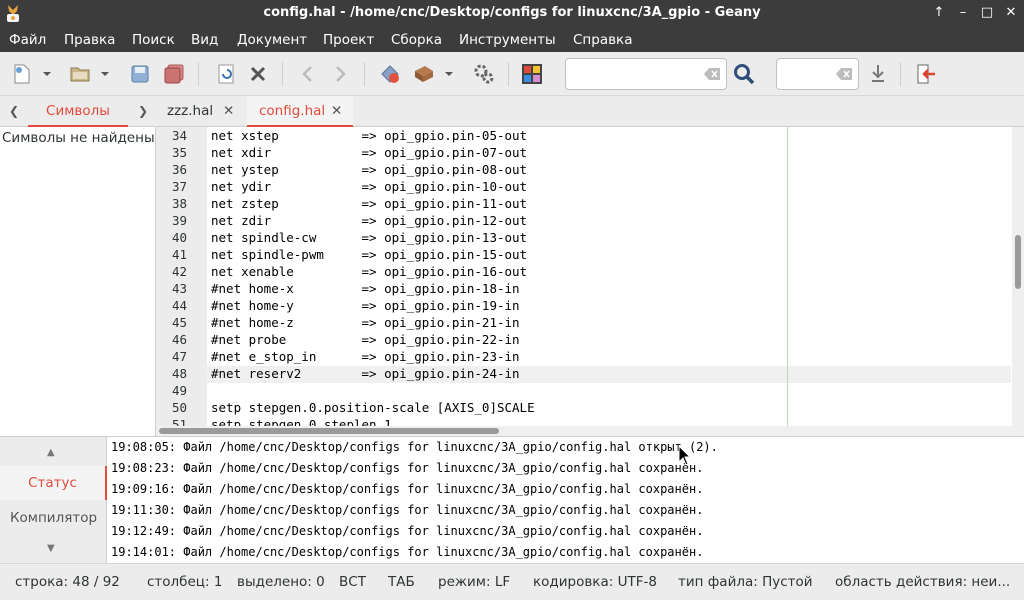 Image resolution: width=1024 pixels, height=600 pixels. Describe the element at coordinates (47, 74) in the screenshot. I see `new-file-dropdown-icon` at that location.